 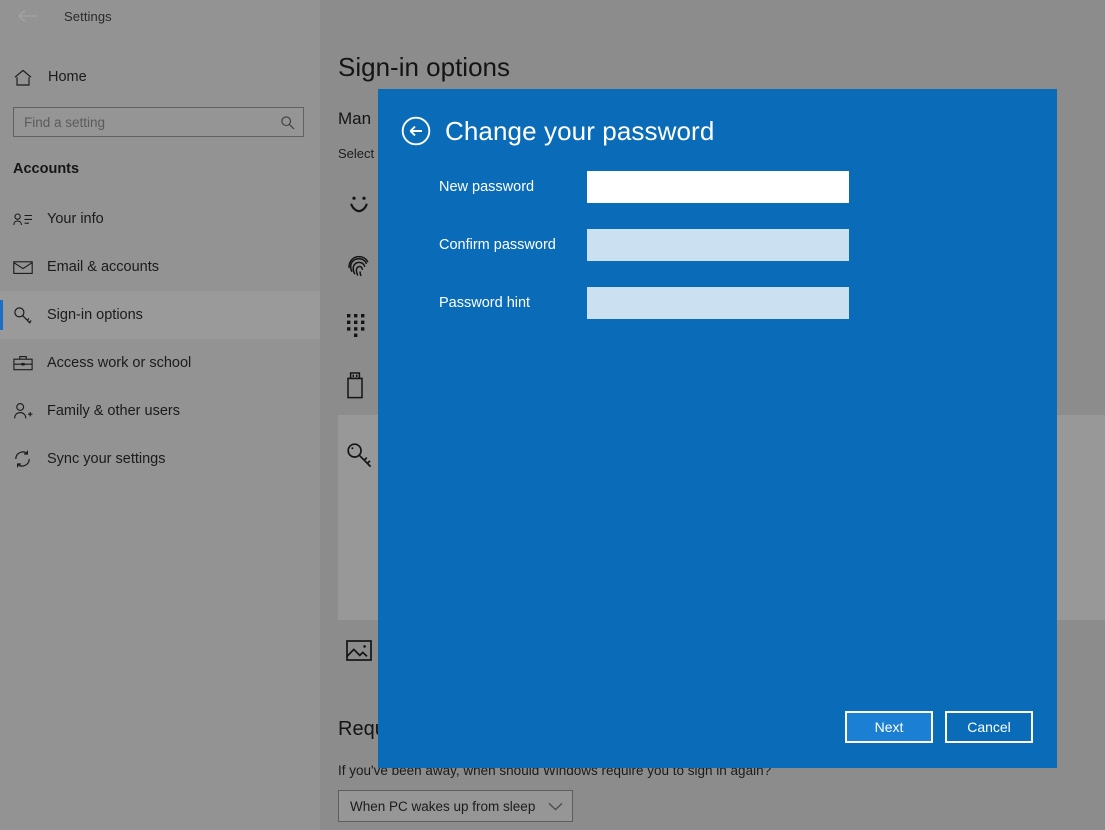 I want to click on search-input, so click(x=152, y=122).